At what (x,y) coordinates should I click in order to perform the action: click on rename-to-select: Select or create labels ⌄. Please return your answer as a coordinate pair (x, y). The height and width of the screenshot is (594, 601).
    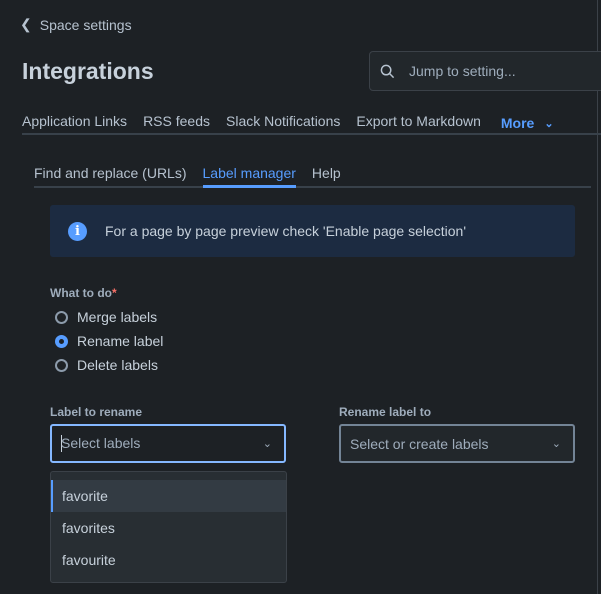
    Looking at the image, I should click on (457, 443).